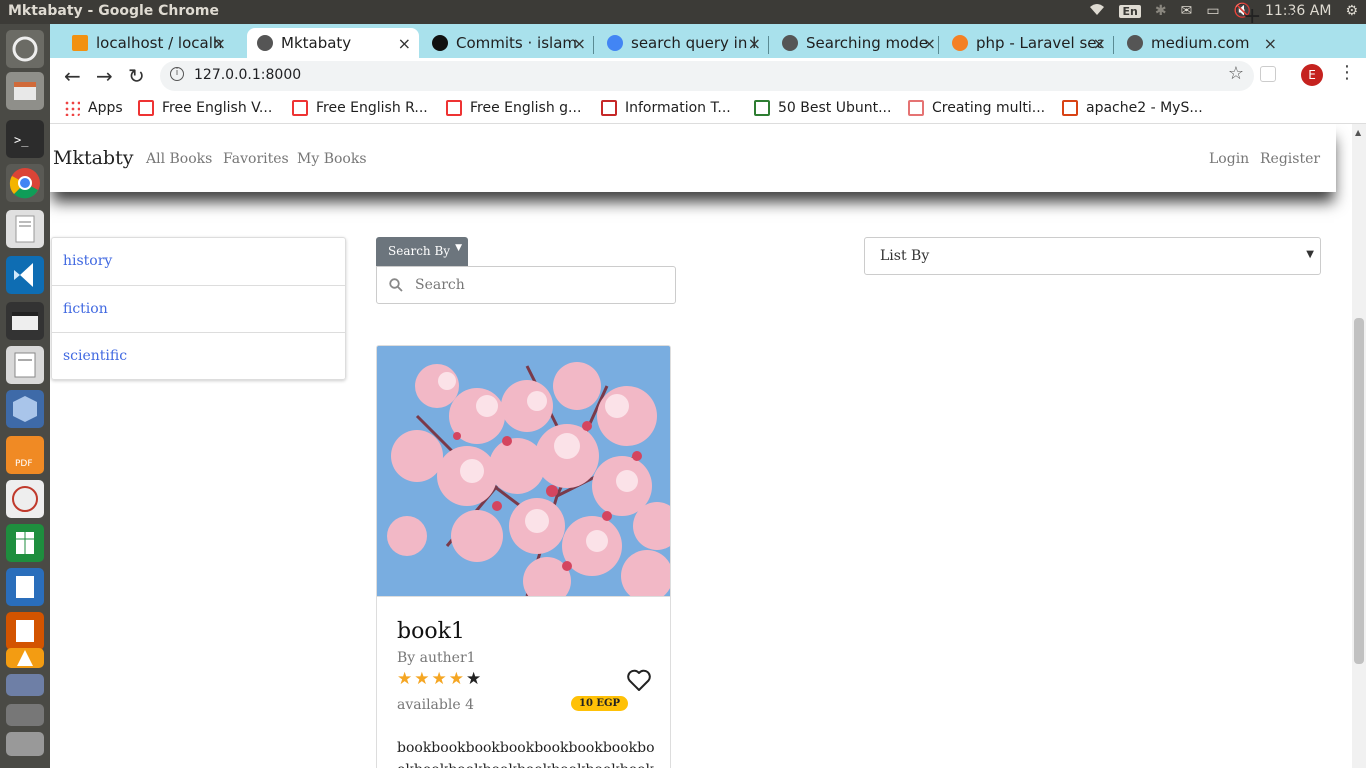  What do you see at coordinates (25, 499) in the screenshot?
I see `document-viewer-icon` at bounding box center [25, 499].